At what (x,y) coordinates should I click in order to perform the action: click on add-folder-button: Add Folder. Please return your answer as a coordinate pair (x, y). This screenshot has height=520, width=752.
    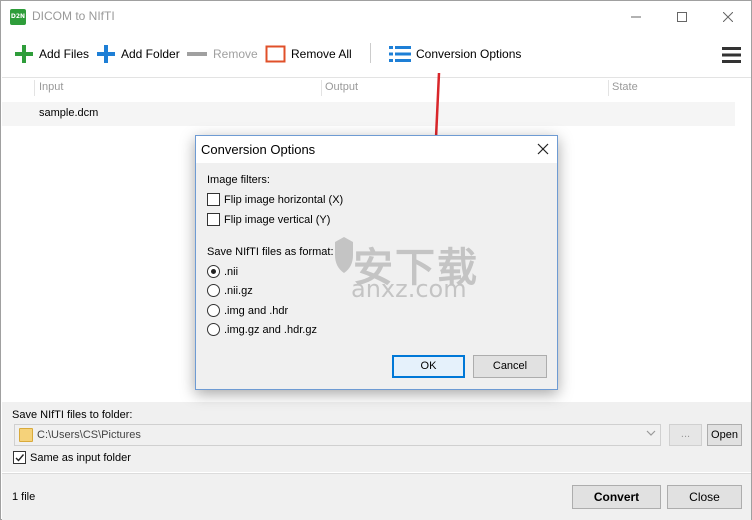
    Looking at the image, I should click on (138, 54).